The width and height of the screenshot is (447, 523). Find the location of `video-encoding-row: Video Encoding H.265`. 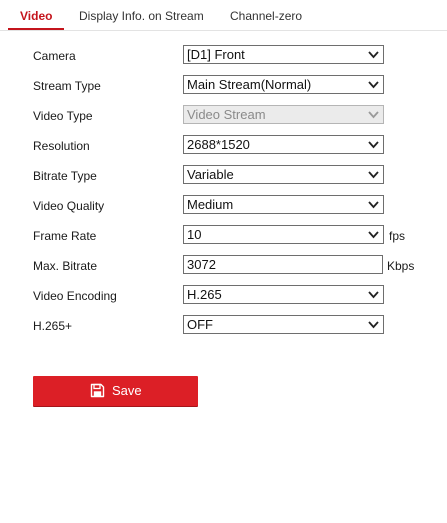

video-encoding-row: Video Encoding H.265 is located at coordinates (223, 296).